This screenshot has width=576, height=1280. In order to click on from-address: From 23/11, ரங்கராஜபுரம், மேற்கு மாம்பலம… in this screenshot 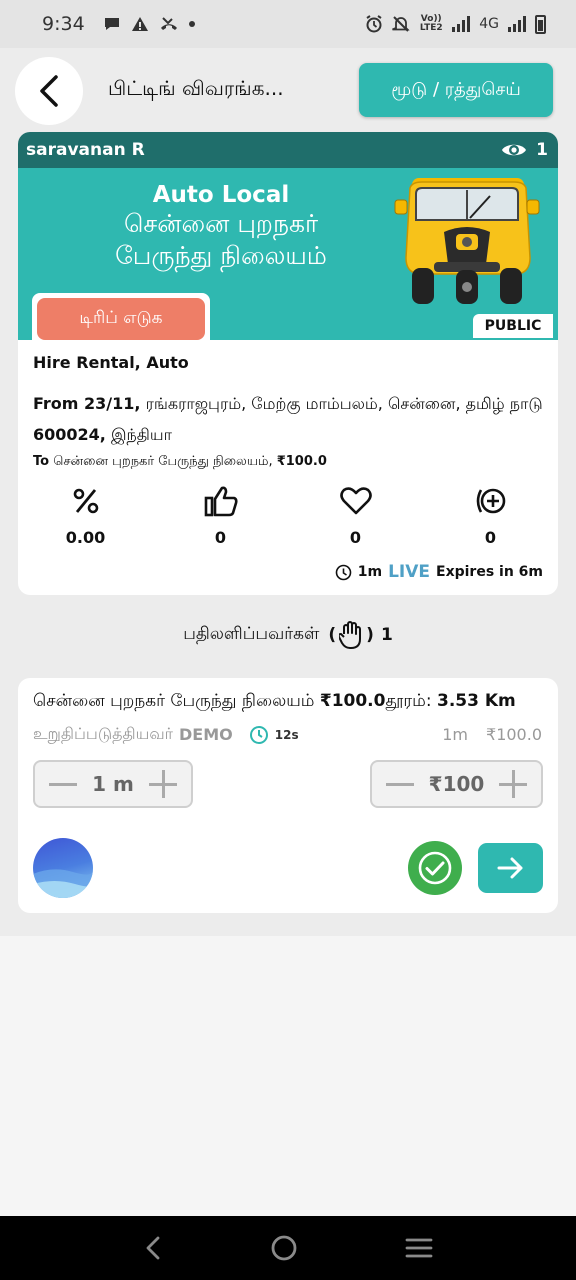, I will do `click(288, 419)`.